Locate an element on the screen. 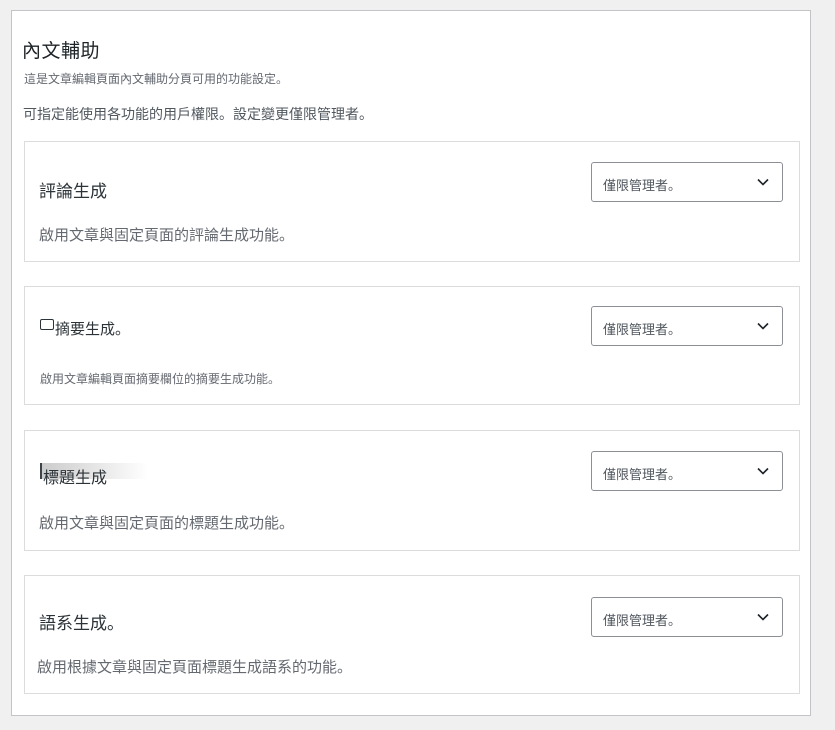  card-description: 啟用文章編輯頁面摘要欄位的摘要生成功能。 is located at coordinates (160, 379).